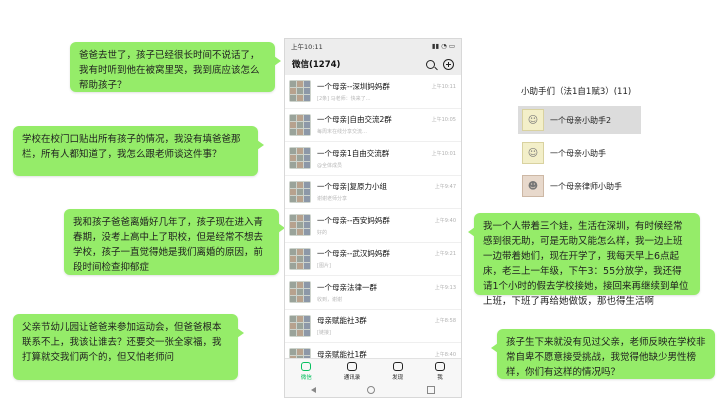 This screenshot has width=720, height=405. What do you see at coordinates (306, 377) in the screenshot?
I see `tab-label: 微信` at bounding box center [306, 377].